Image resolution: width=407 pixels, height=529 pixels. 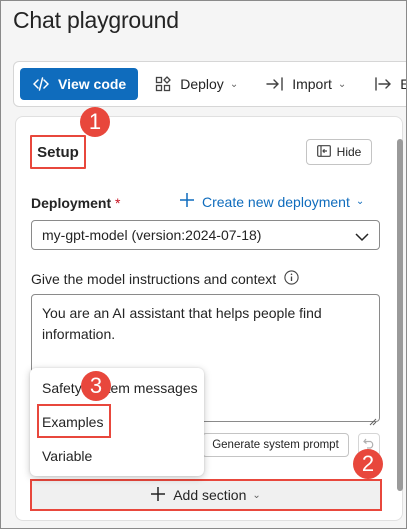 What do you see at coordinates (96, 20) in the screenshot?
I see `page-title: Chat playground` at bounding box center [96, 20].